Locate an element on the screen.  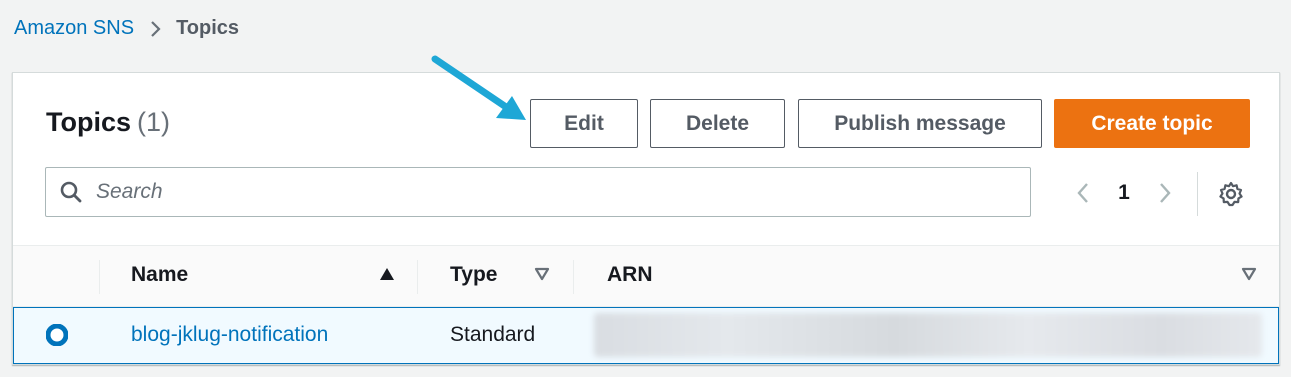
breadcrumb-topics: Topics is located at coordinates (208, 28).